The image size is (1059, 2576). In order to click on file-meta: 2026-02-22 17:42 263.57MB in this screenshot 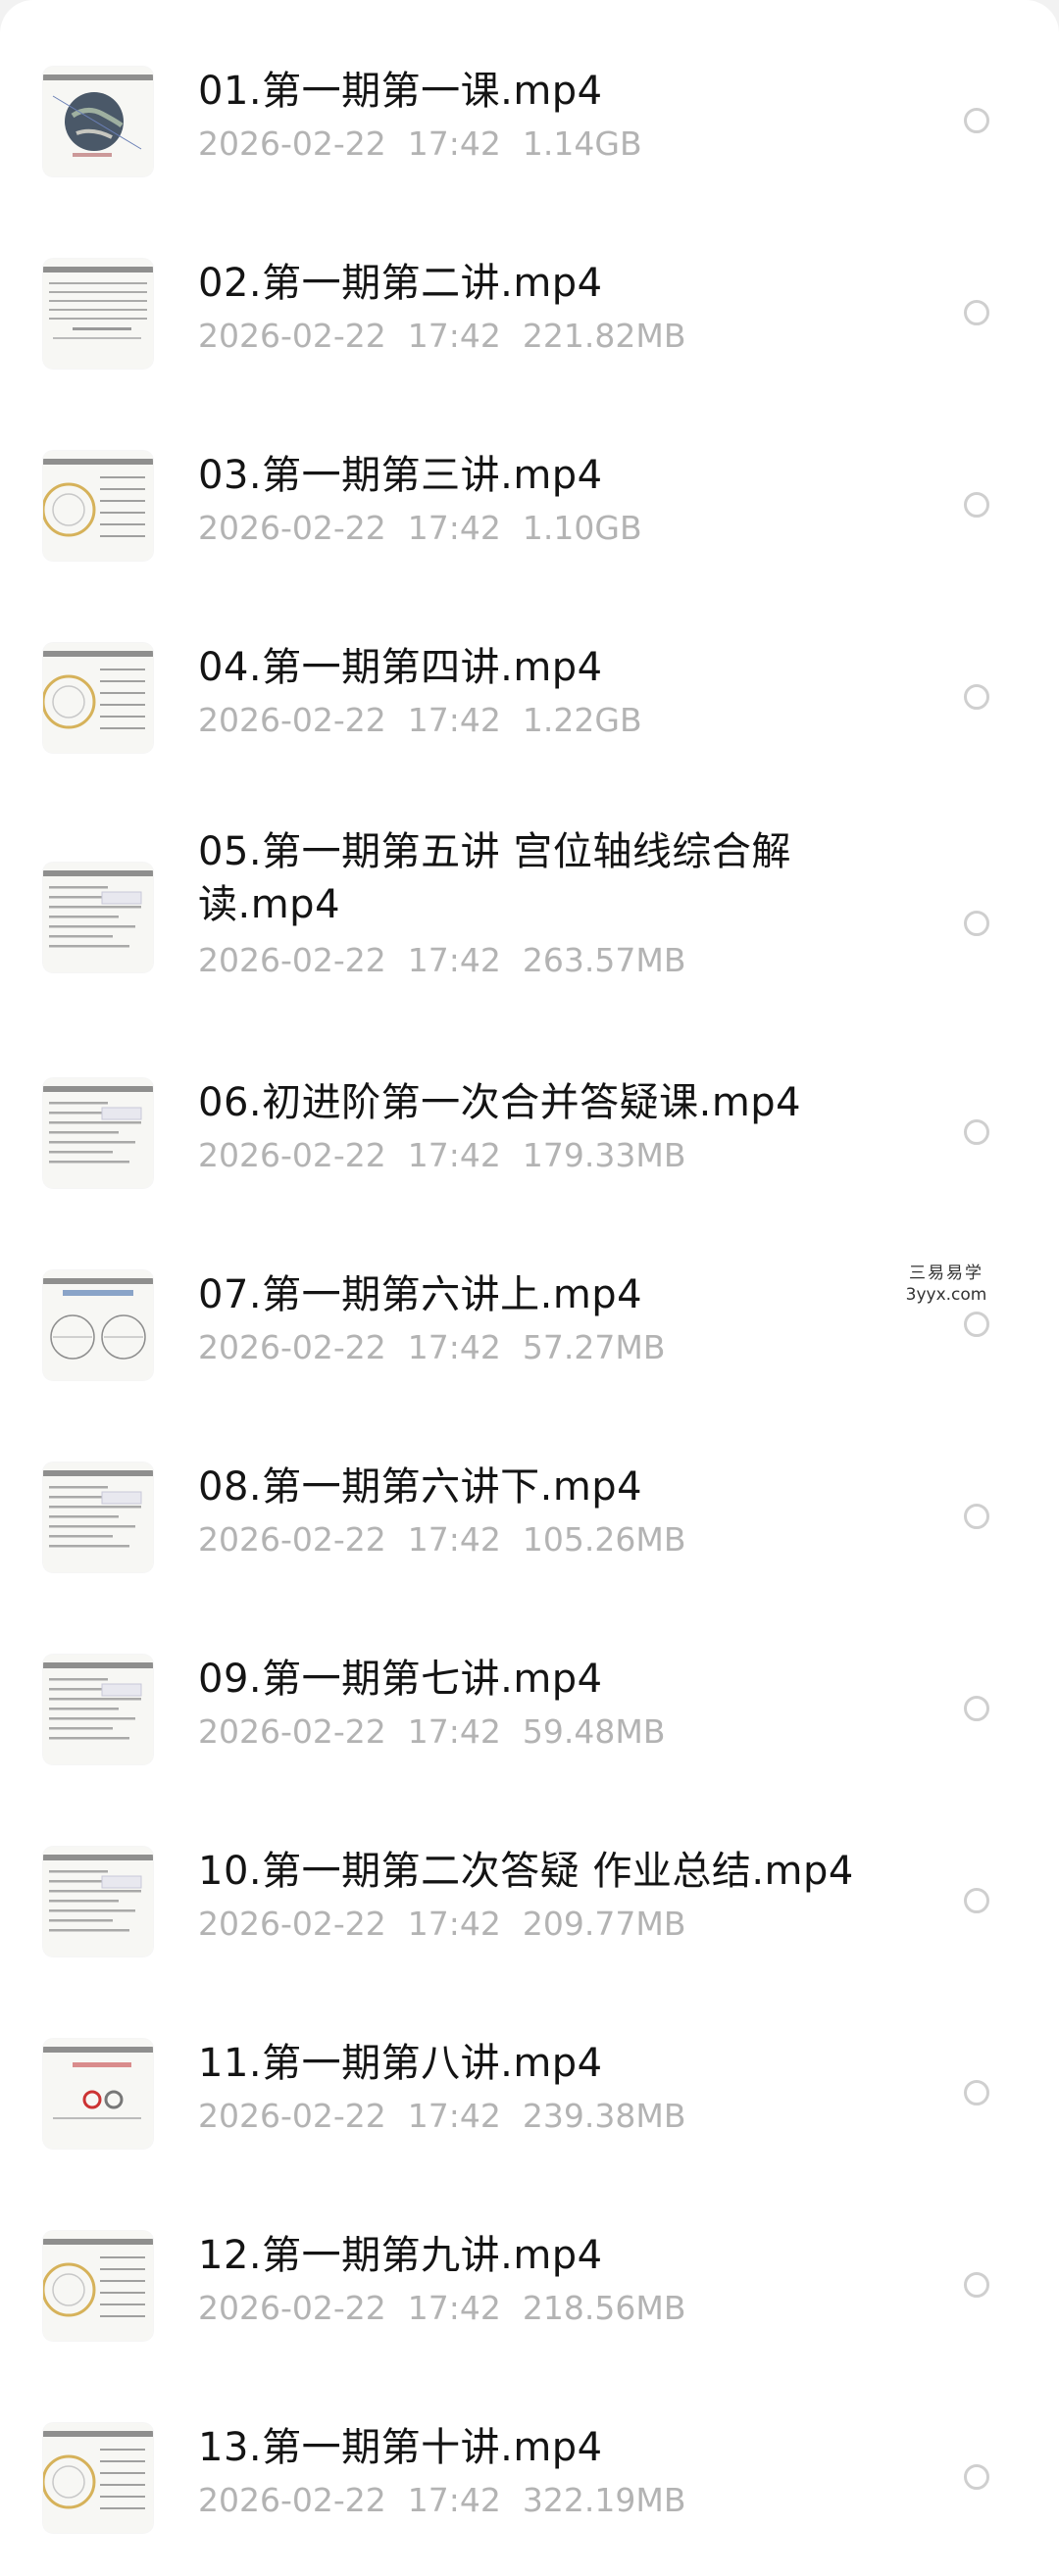, I will do `click(452, 960)`.